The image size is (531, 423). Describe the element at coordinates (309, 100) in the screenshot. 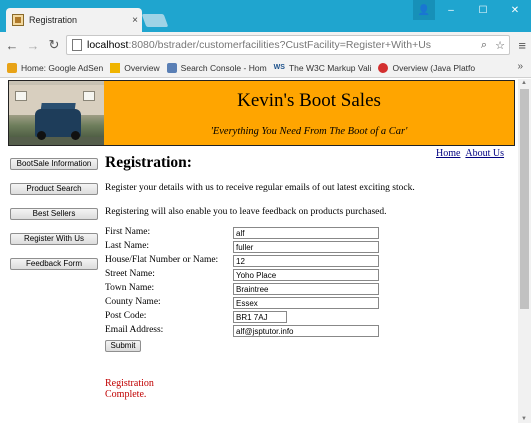

I see `site-title: Kevin's Boot Sales` at that location.